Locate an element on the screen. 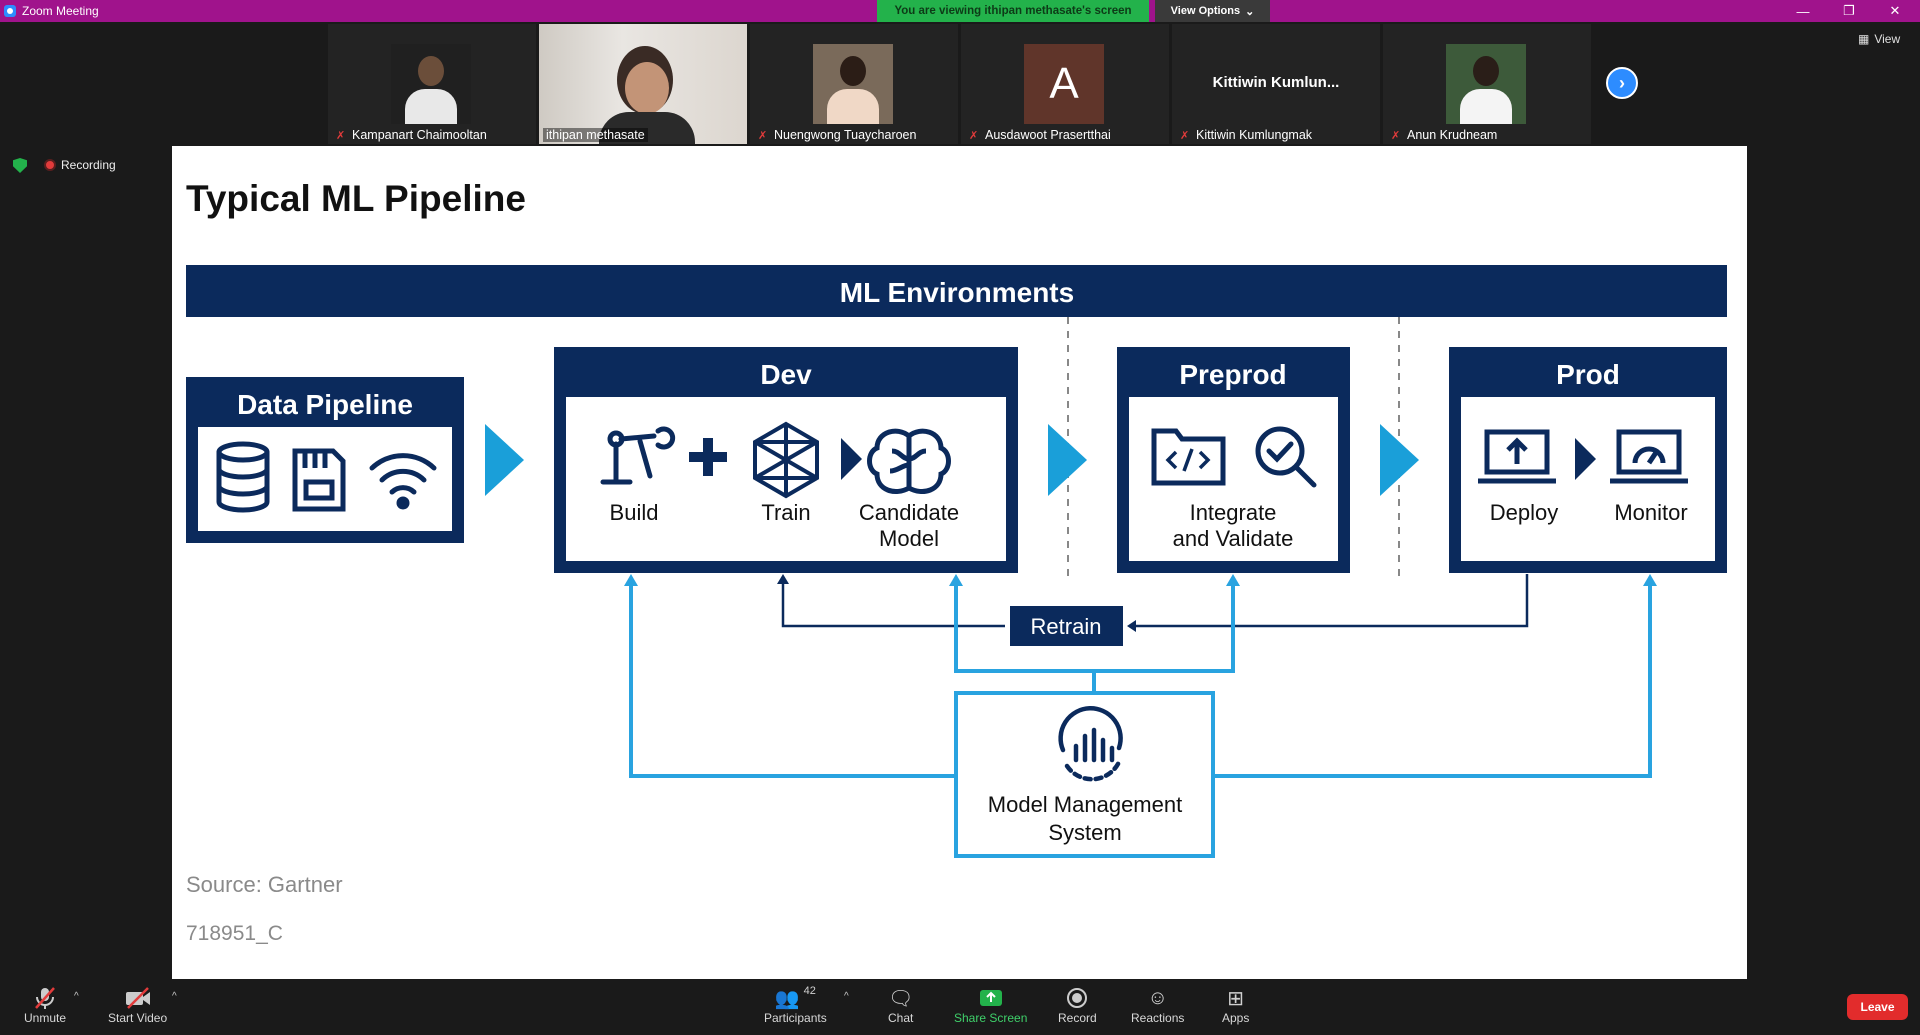  share-screen-label: Share Screen is located at coordinates (991, 1018).